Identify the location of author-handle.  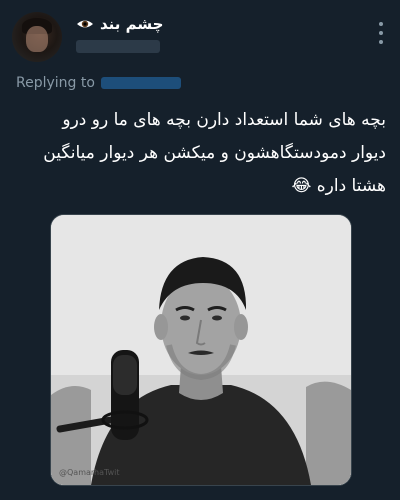
(118, 46).